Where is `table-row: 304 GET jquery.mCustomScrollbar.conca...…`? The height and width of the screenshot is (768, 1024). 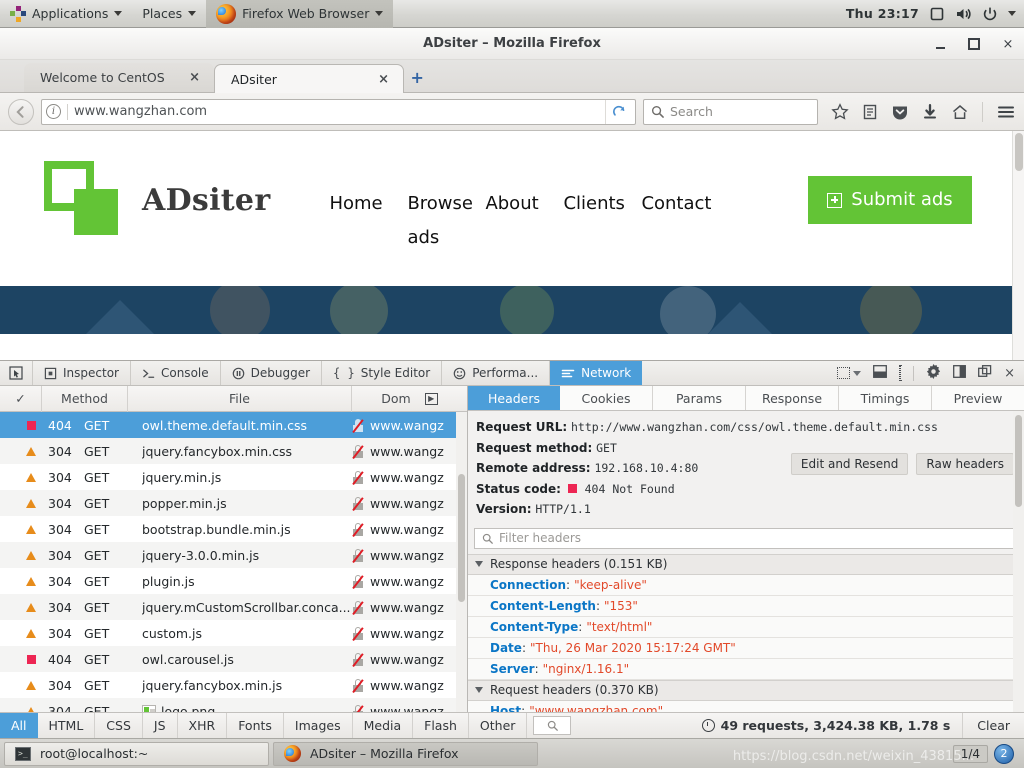
table-row: 304 GET jquery.mCustomScrollbar.conca...… is located at coordinates (233, 607).